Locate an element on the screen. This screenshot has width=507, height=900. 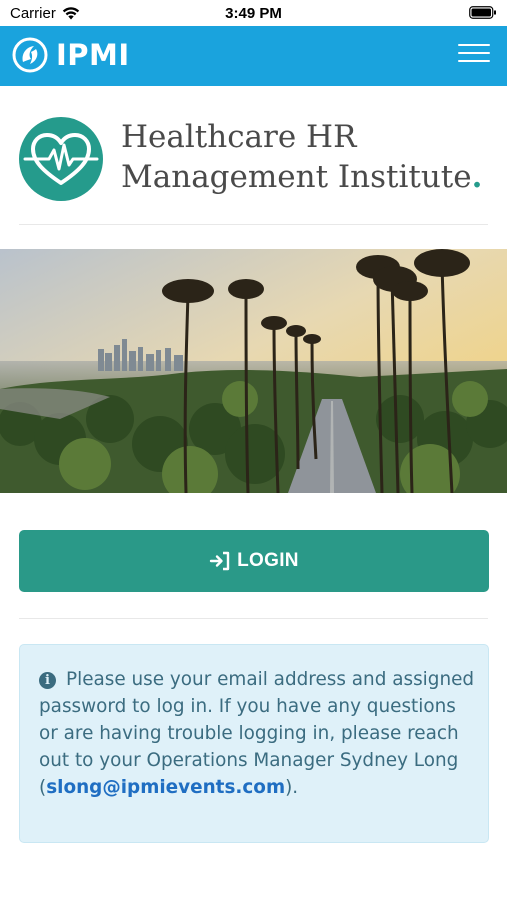
organization-logo is located at coordinates (61, 159).